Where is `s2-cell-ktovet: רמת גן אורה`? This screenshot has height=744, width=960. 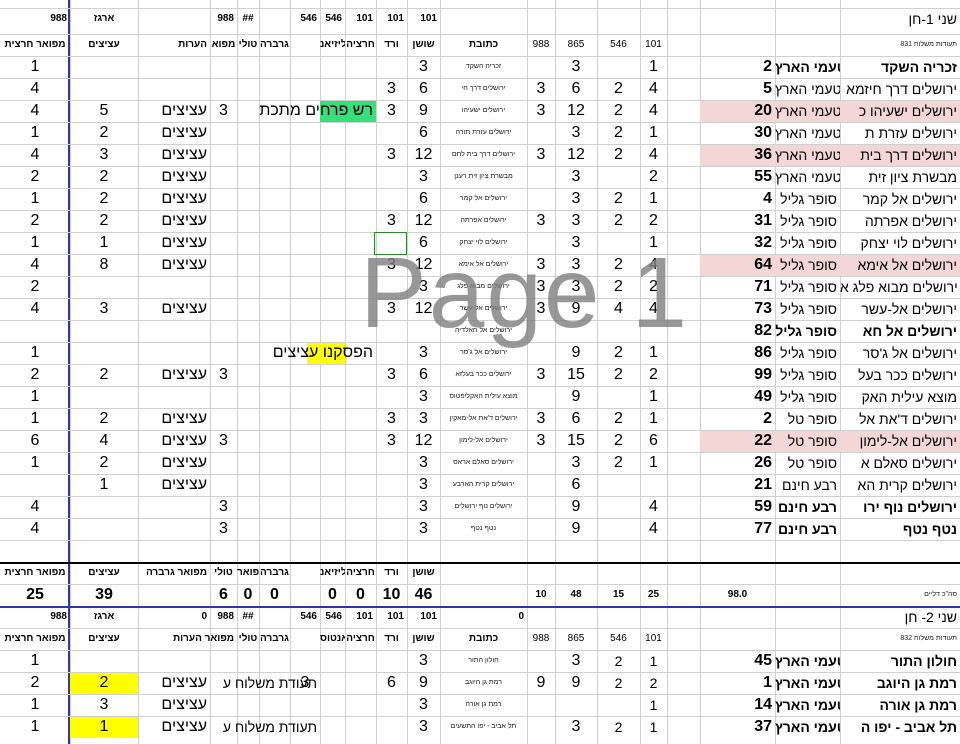 s2-cell-ktovet: רמת גן אורה is located at coordinates (483, 705).